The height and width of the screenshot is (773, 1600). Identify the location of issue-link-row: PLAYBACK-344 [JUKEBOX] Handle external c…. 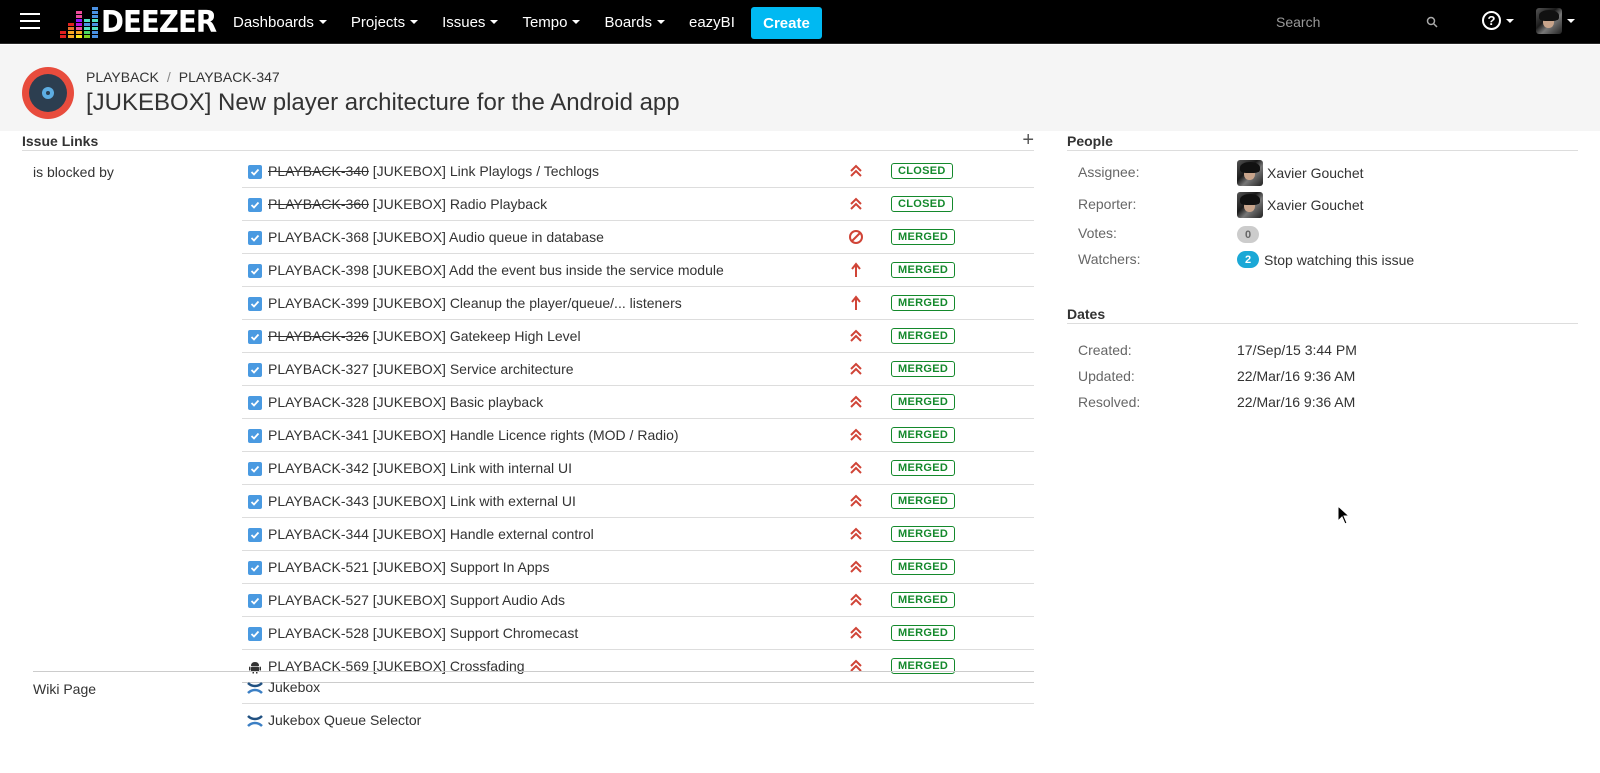
(638, 534).